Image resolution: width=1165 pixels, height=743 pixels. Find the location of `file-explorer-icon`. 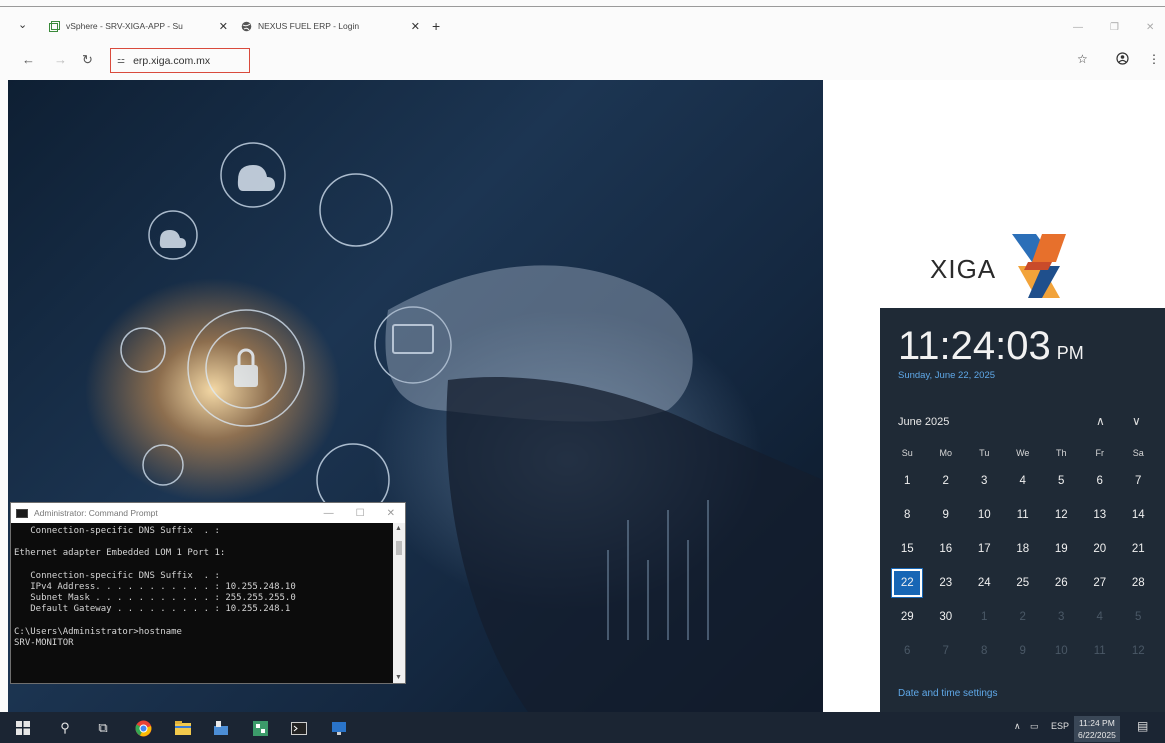

file-explorer-icon is located at coordinates (183, 728).